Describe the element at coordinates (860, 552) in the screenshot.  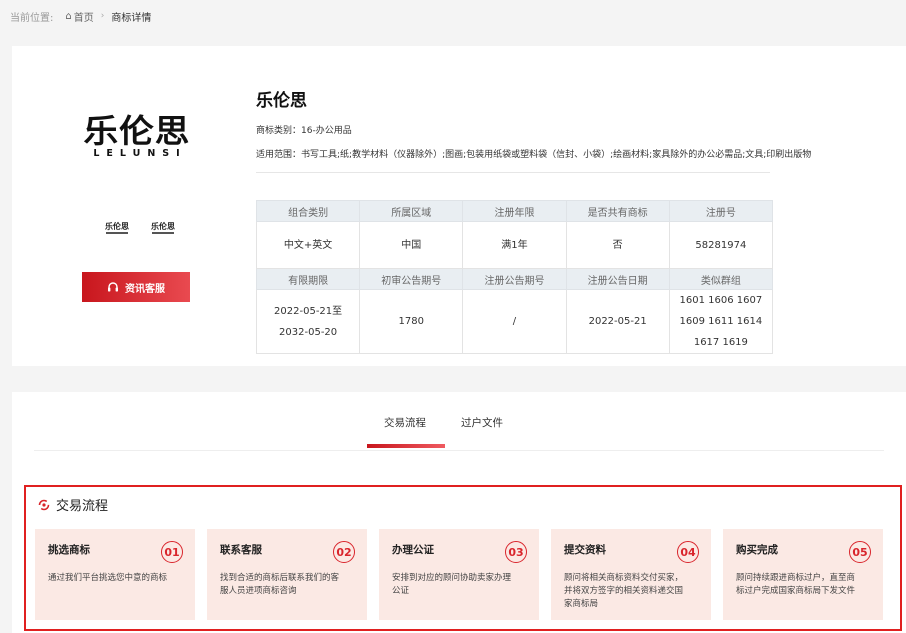
I see `step-number: 05` at that location.